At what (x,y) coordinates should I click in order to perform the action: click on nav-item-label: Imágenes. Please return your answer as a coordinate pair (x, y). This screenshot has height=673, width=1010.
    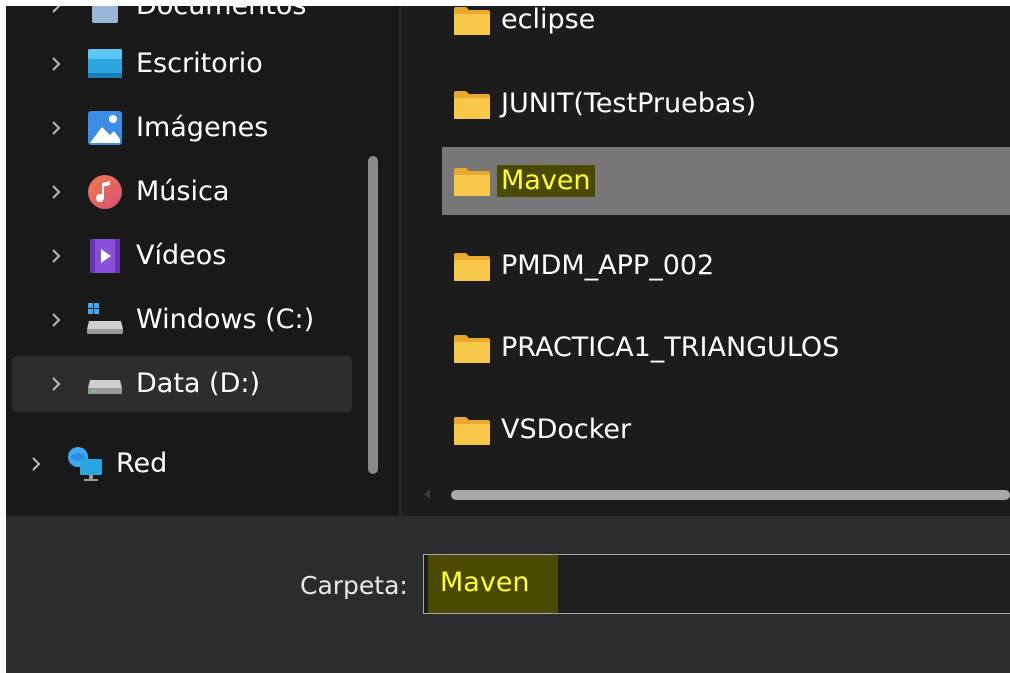
    Looking at the image, I should click on (202, 127).